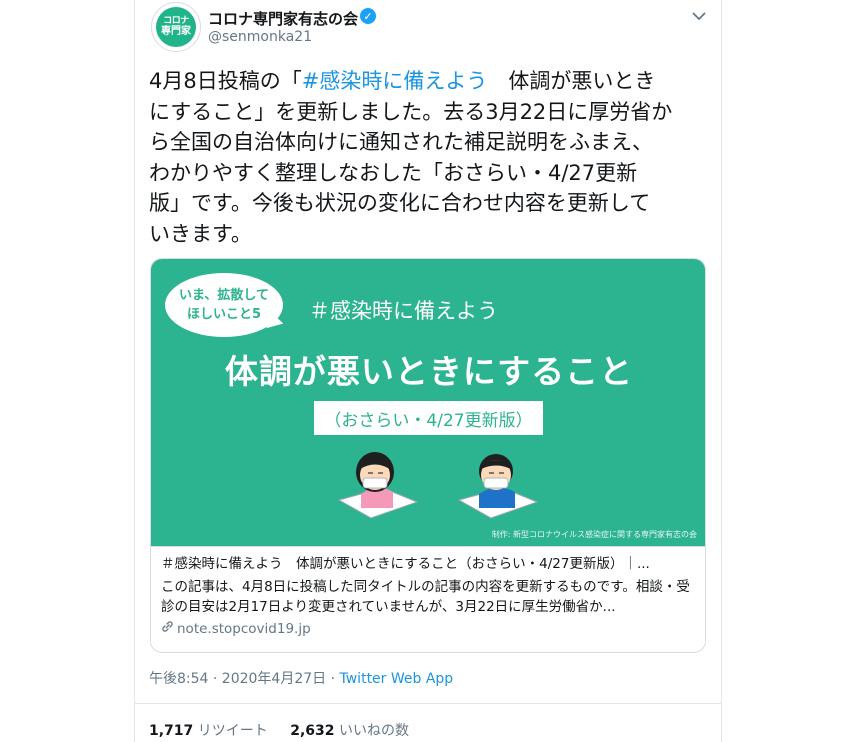  Describe the element at coordinates (403, 311) in the screenshot. I see `image-hashtag: ＃感染時に備えよう` at that location.